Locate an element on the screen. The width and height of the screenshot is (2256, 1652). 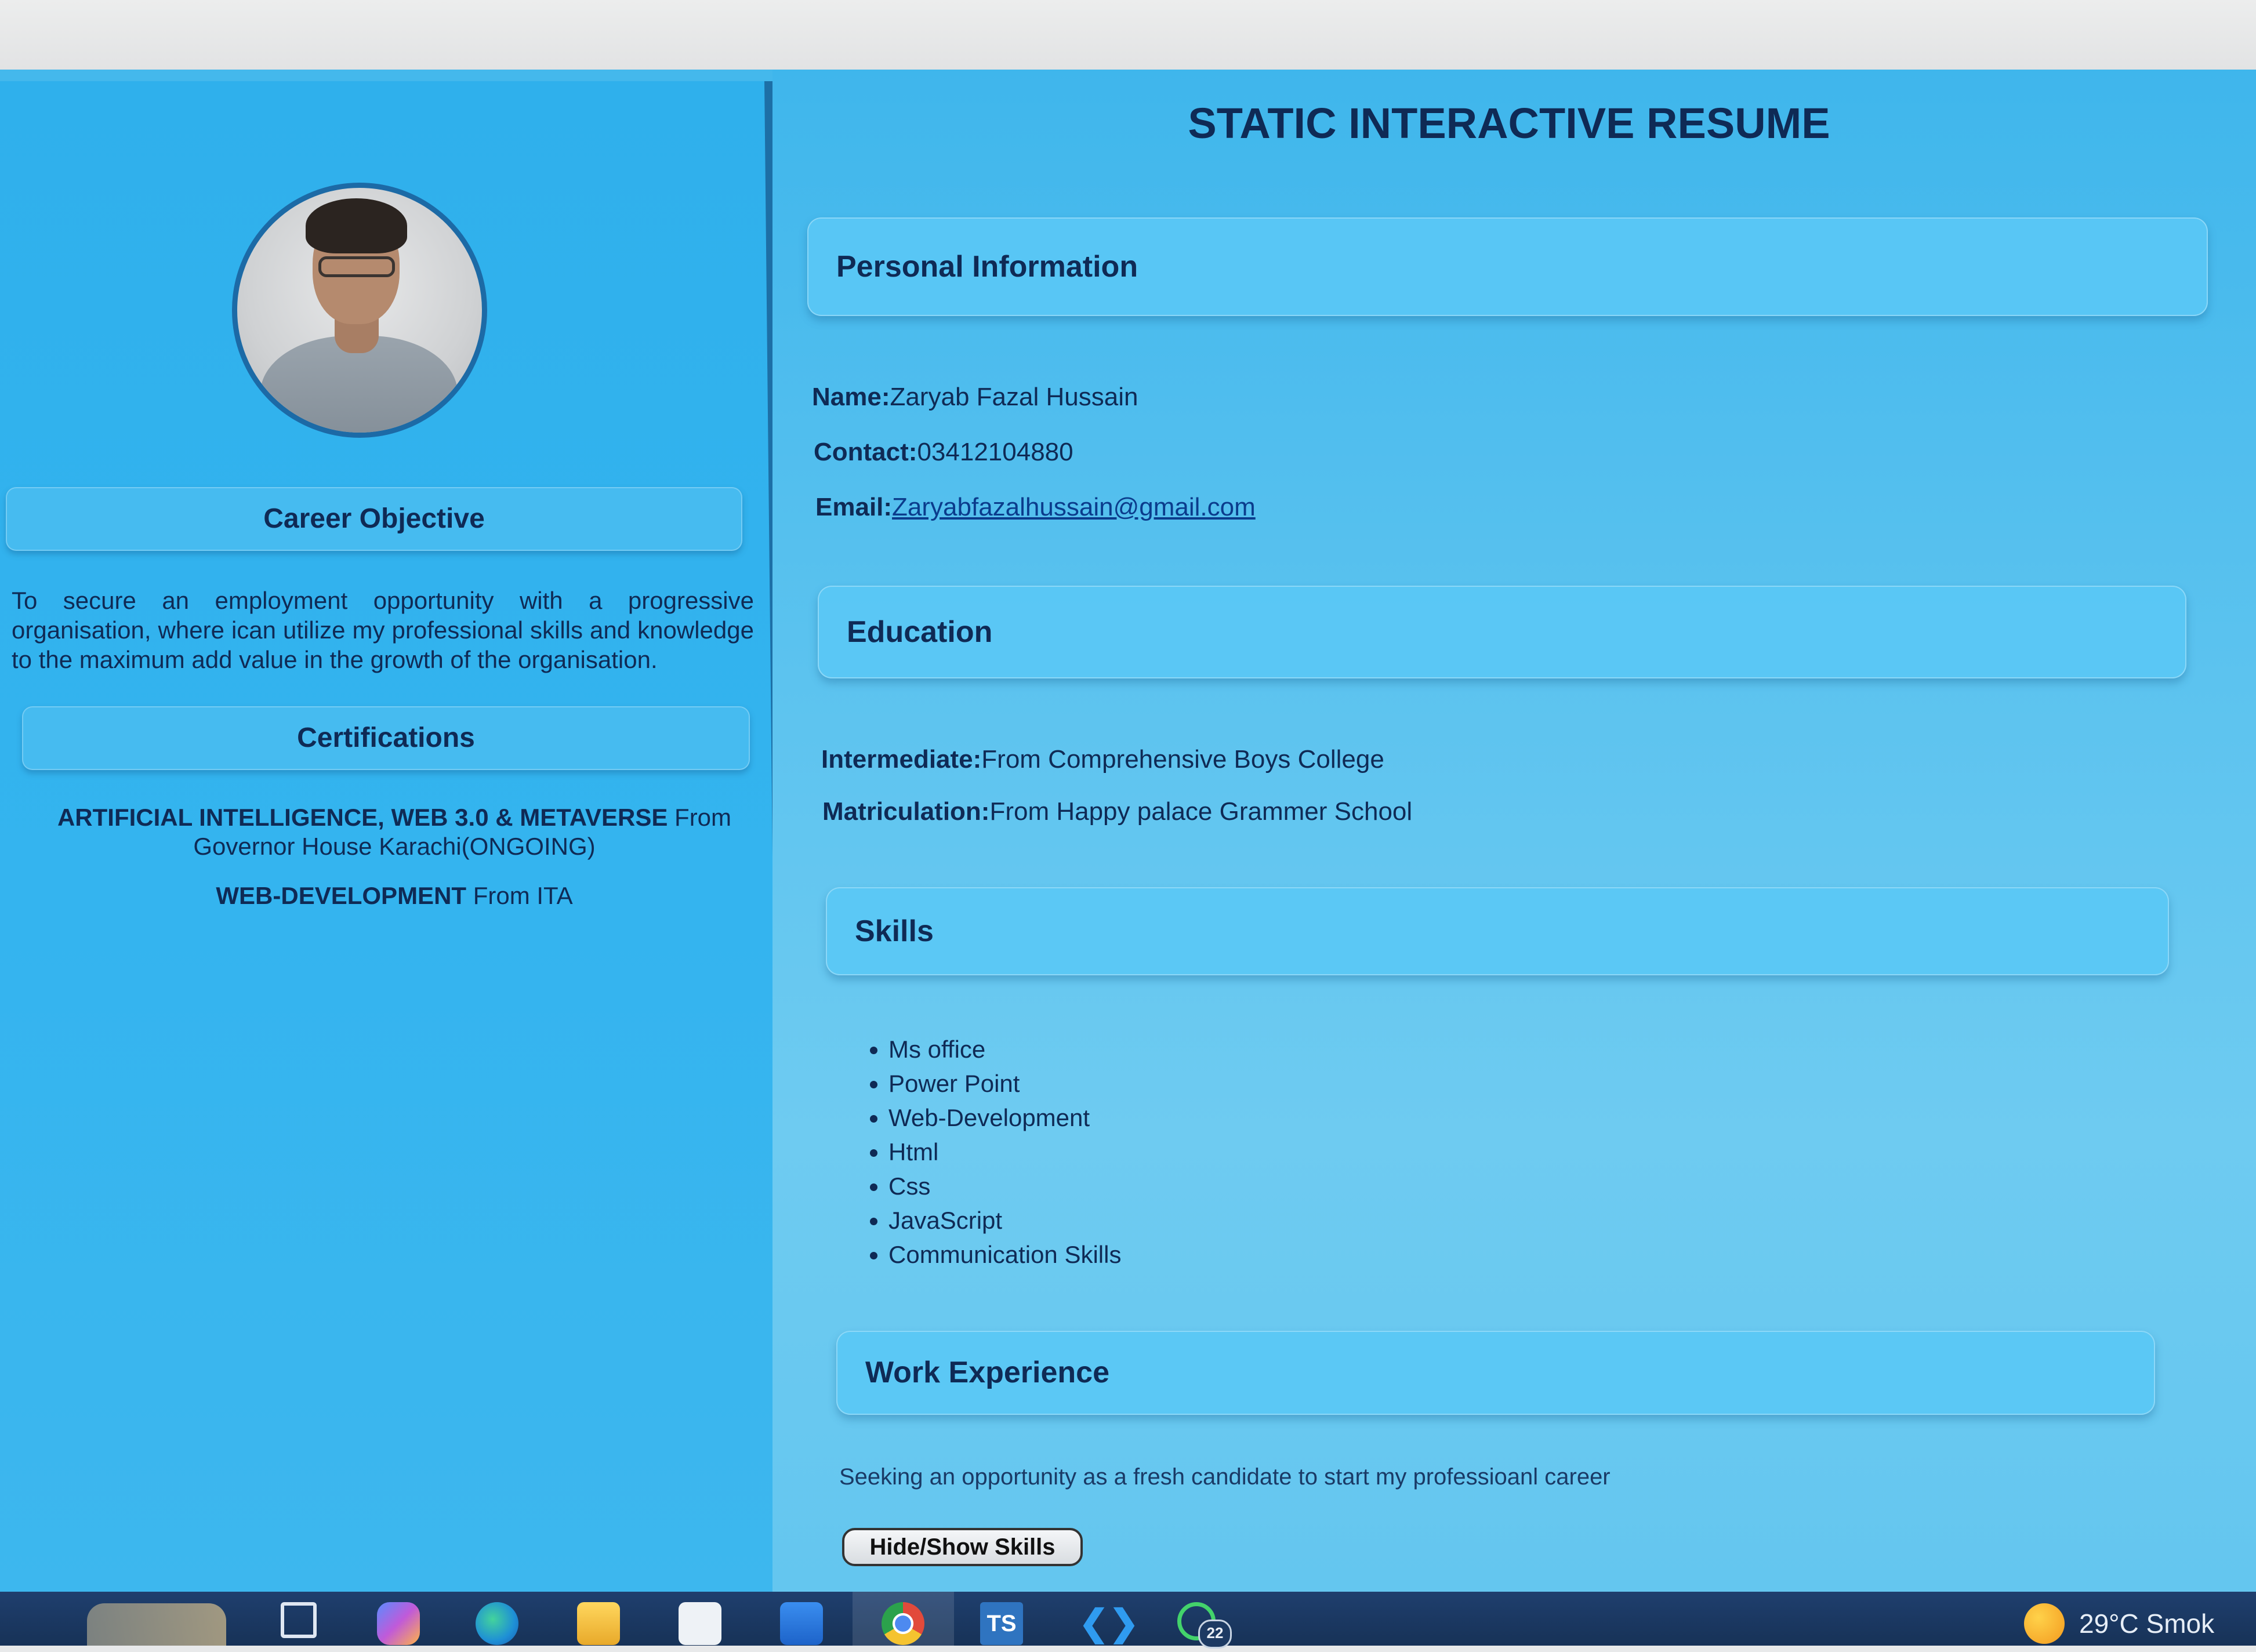
file-explorer-icon is located at coordinates (598, 1623).